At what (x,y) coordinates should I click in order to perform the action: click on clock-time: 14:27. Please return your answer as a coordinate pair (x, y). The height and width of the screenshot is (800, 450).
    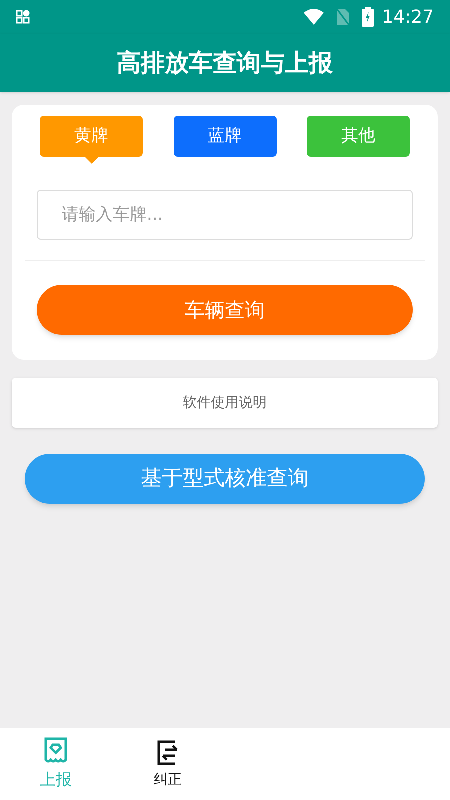
    Looking at the image, I should click on (408, 18).